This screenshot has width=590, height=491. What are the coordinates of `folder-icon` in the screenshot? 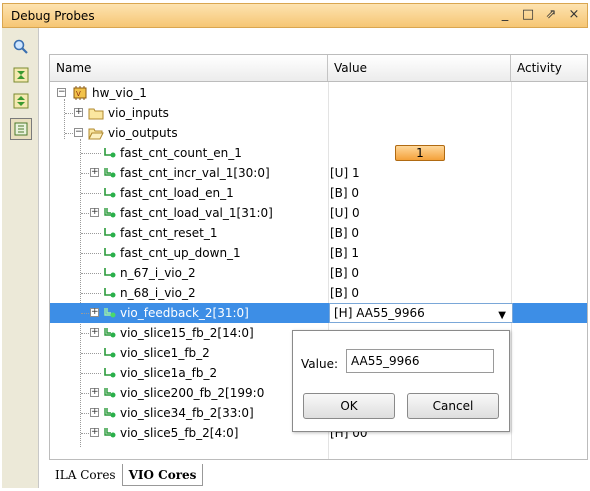 It's located at (96, 113).